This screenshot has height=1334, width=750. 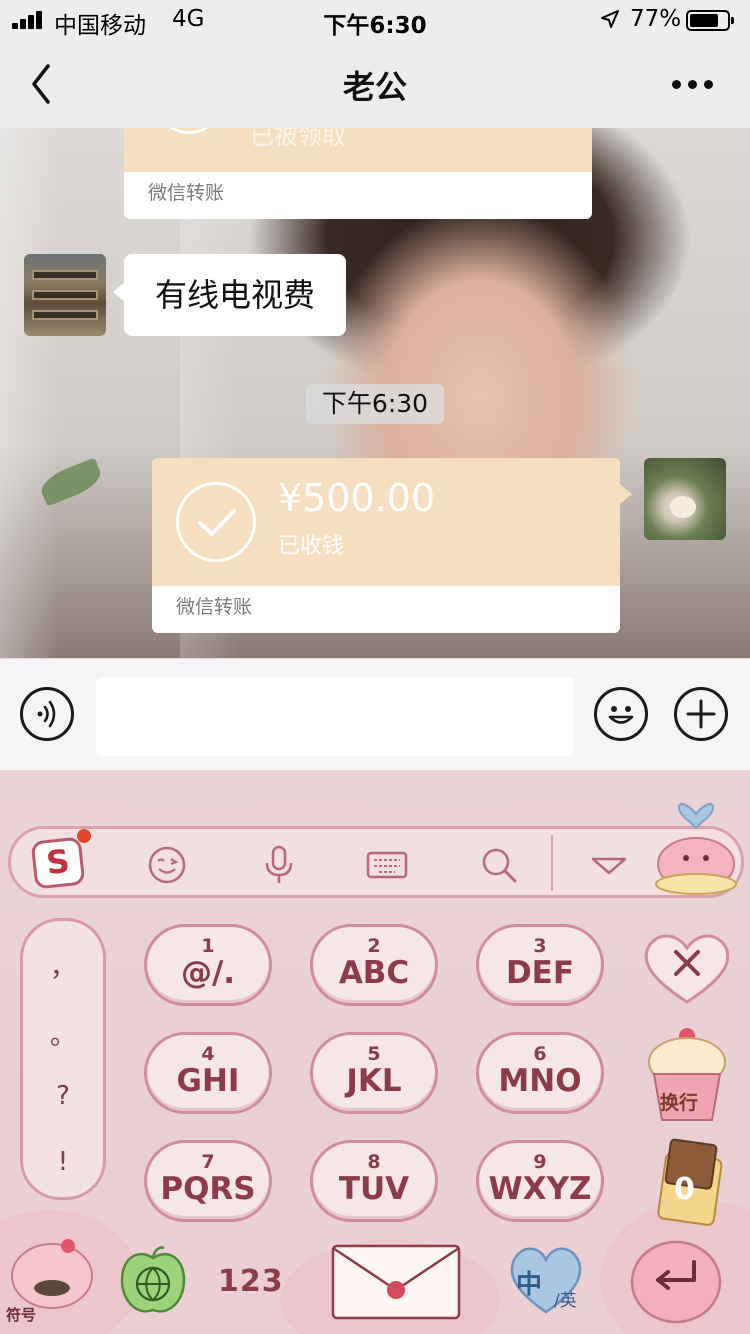 What do you see at coordinates (63, 1096) in the screenshot?
I see `punct-question-key: ?` at bounding box center [63, 1096].